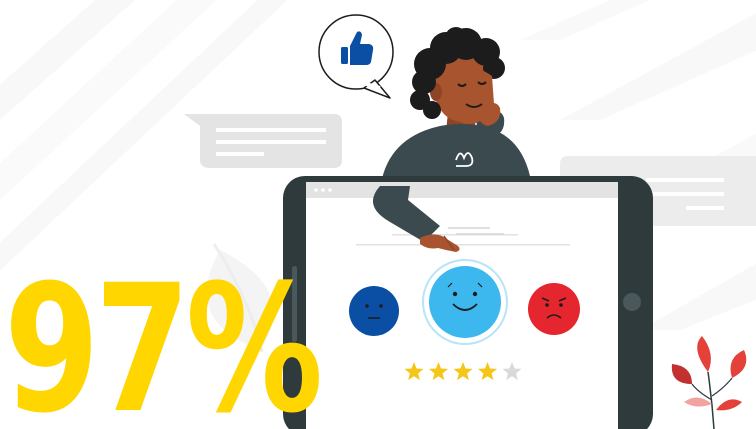 Image resolution: width=756 pixels, height=429 pixels. I want to click on speech-bubble-left, so click(263, 141).